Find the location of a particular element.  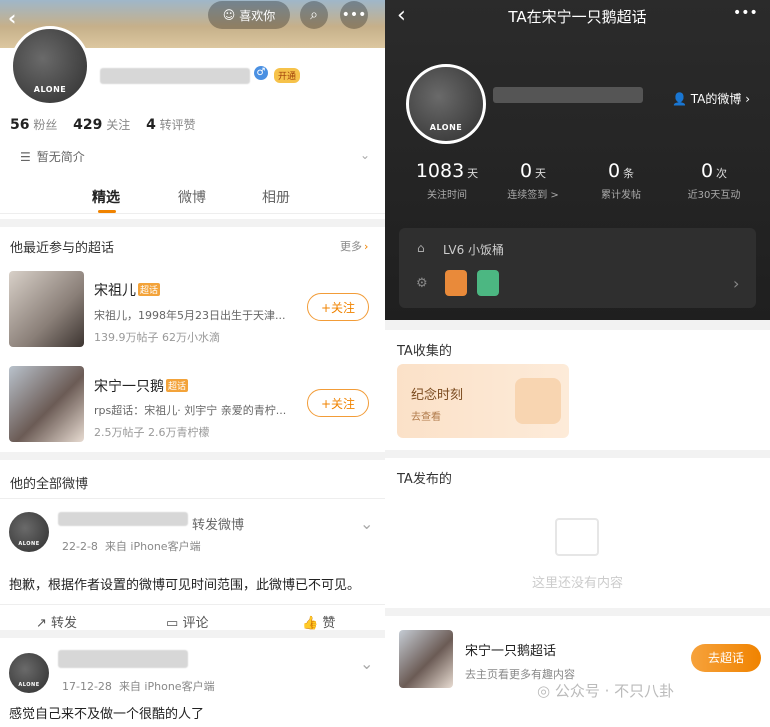

like-icon: ☺ is located at coordinates (229, 15).